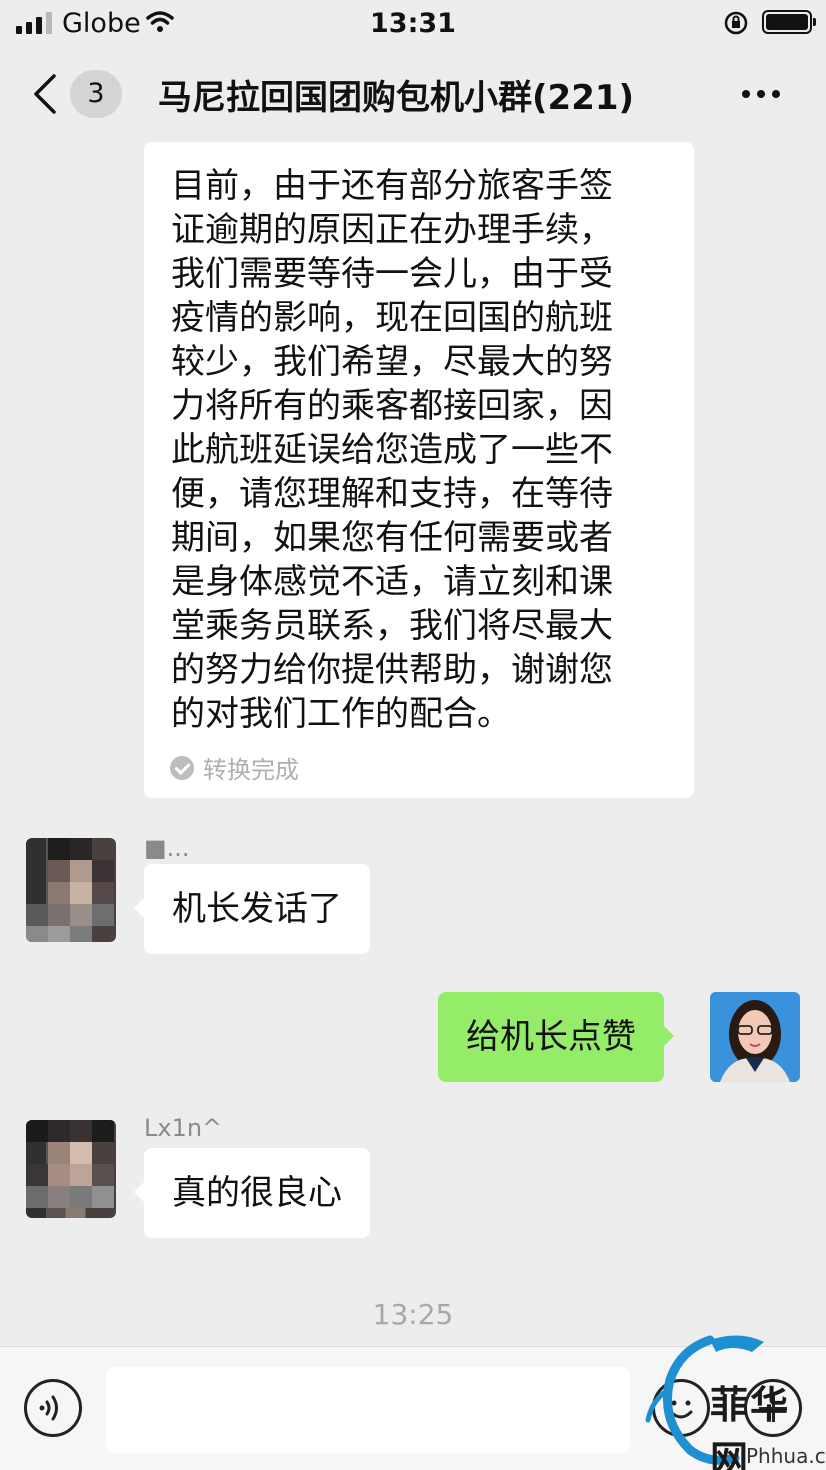 Image resolution: width=826 pixels, height=1470 pixels. I want to click on transcript-line: 是身体感觉不适，请立刻和课, so click(392, 582).